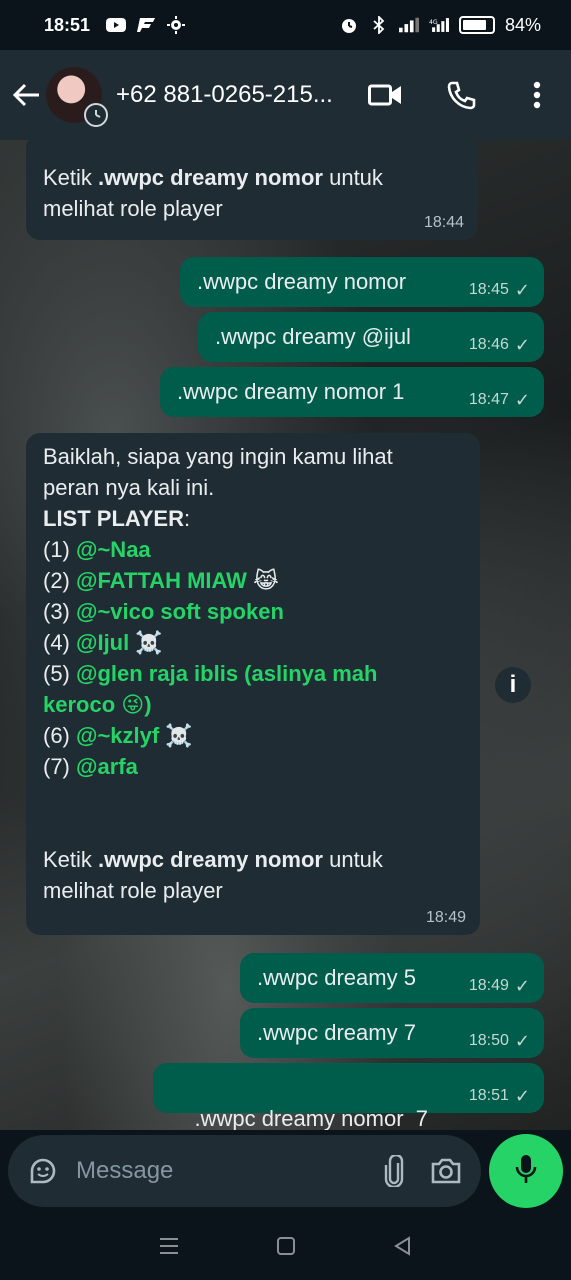 This screenshot has width=571, height=1280. I want to click on status-left-icons, so click(146, 25).